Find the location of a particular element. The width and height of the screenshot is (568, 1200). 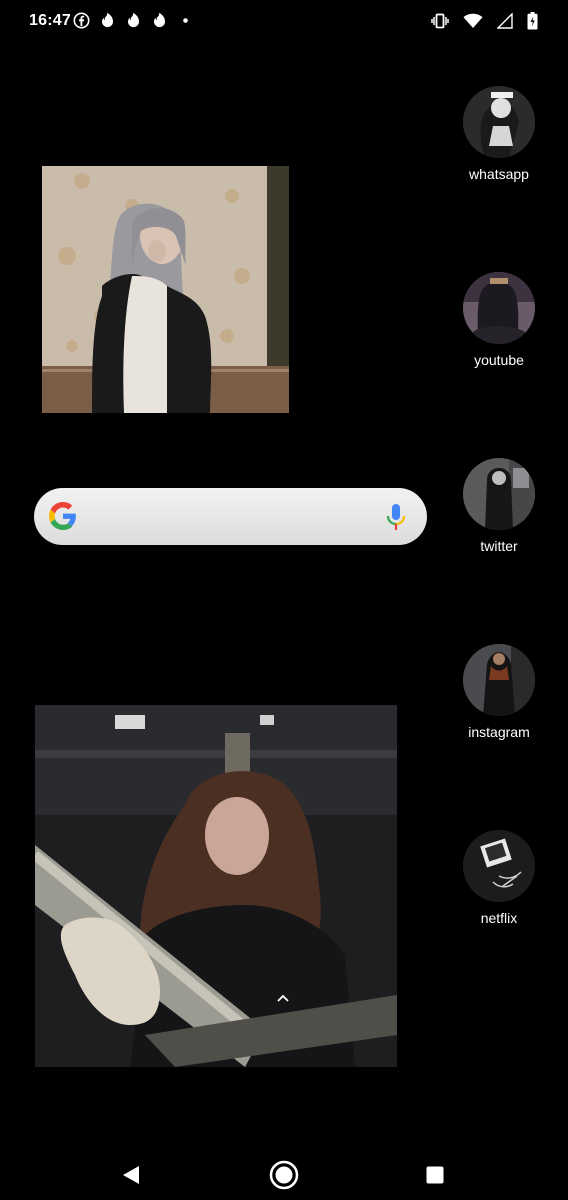

app-label: twitter is located at coordinates (499, 546).